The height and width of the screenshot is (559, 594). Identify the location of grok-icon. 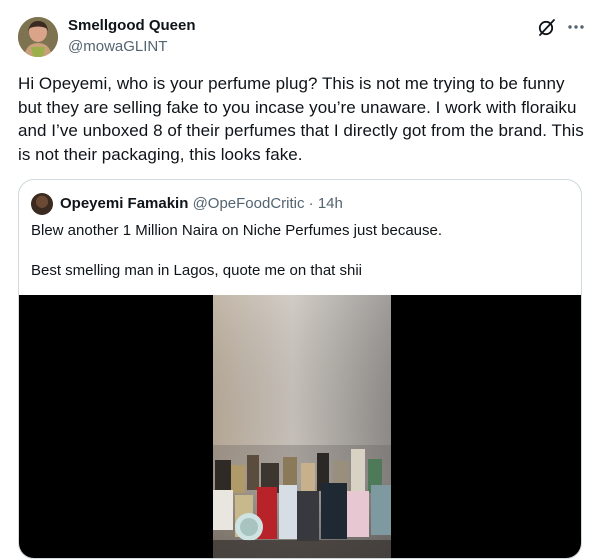
(547, 27).